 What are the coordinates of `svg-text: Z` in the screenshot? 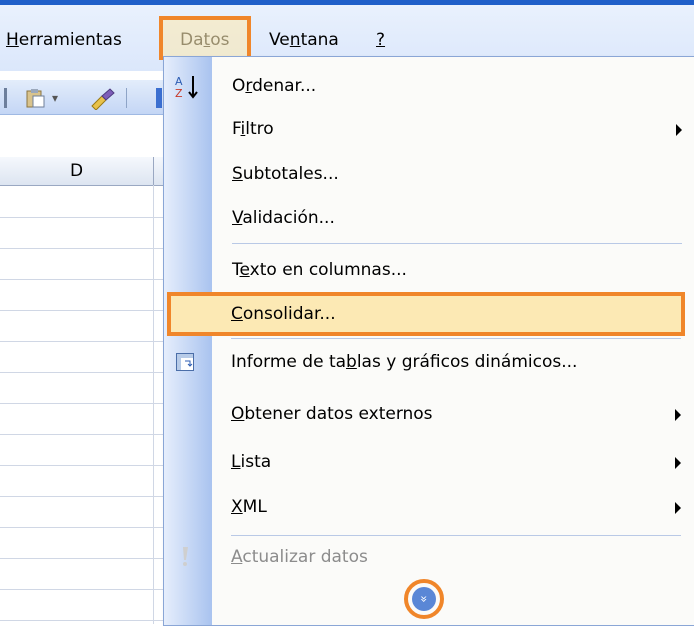 It's located at (179, 93).